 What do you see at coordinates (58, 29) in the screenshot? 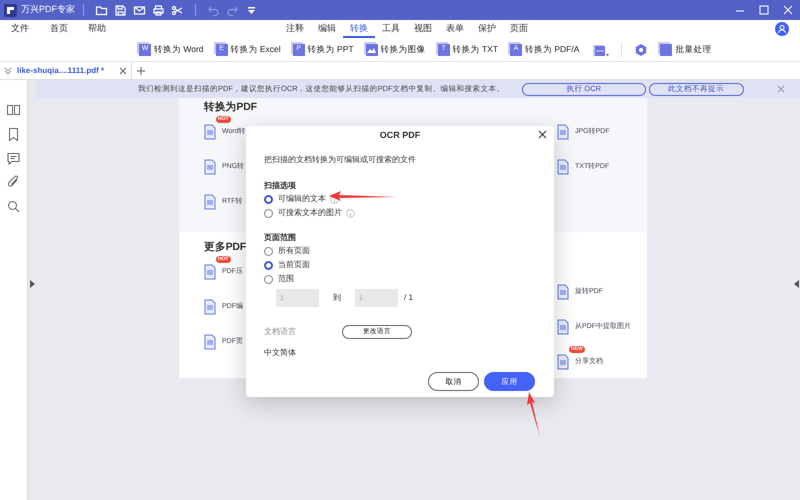
I see `menu-item: 首页` at bounding box center [58, 29].